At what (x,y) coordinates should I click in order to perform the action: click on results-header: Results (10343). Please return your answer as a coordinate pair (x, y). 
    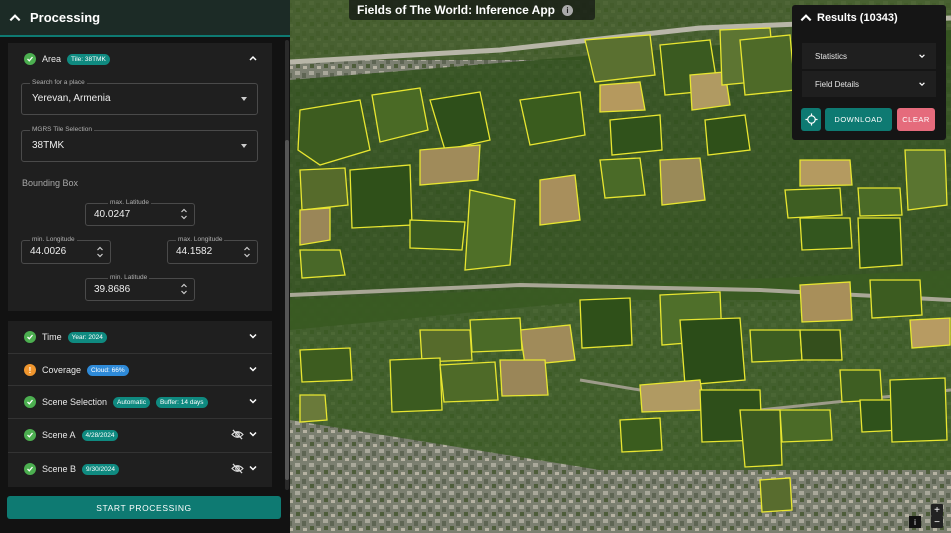
    Looking at the image, I should click on (869, 18).